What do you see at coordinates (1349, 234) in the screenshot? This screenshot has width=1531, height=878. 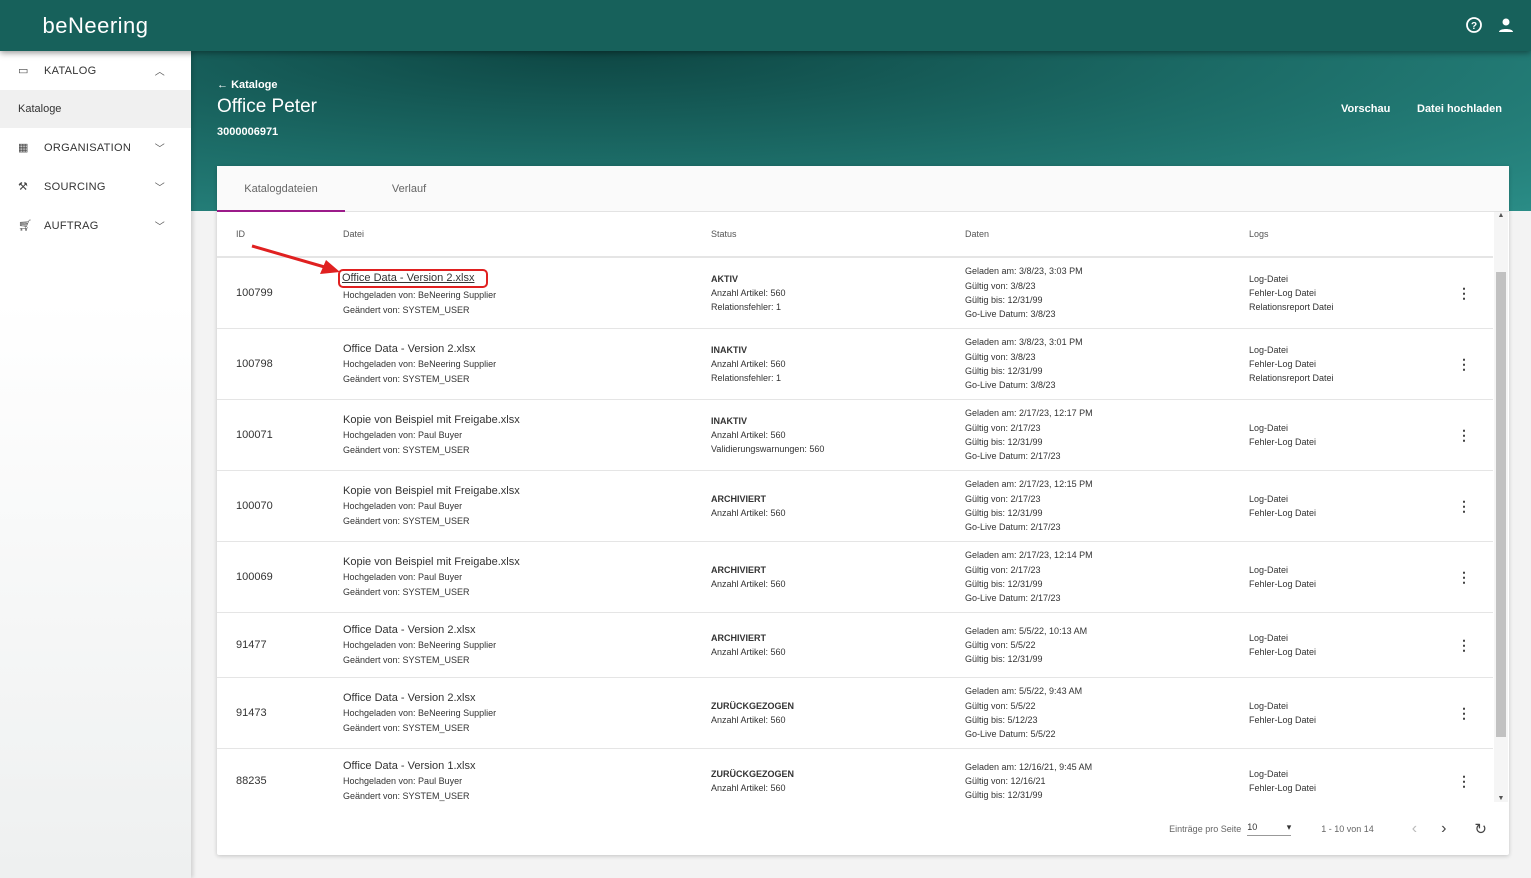 I see `col-logs: Logs` at bounding box center [1349, 234].